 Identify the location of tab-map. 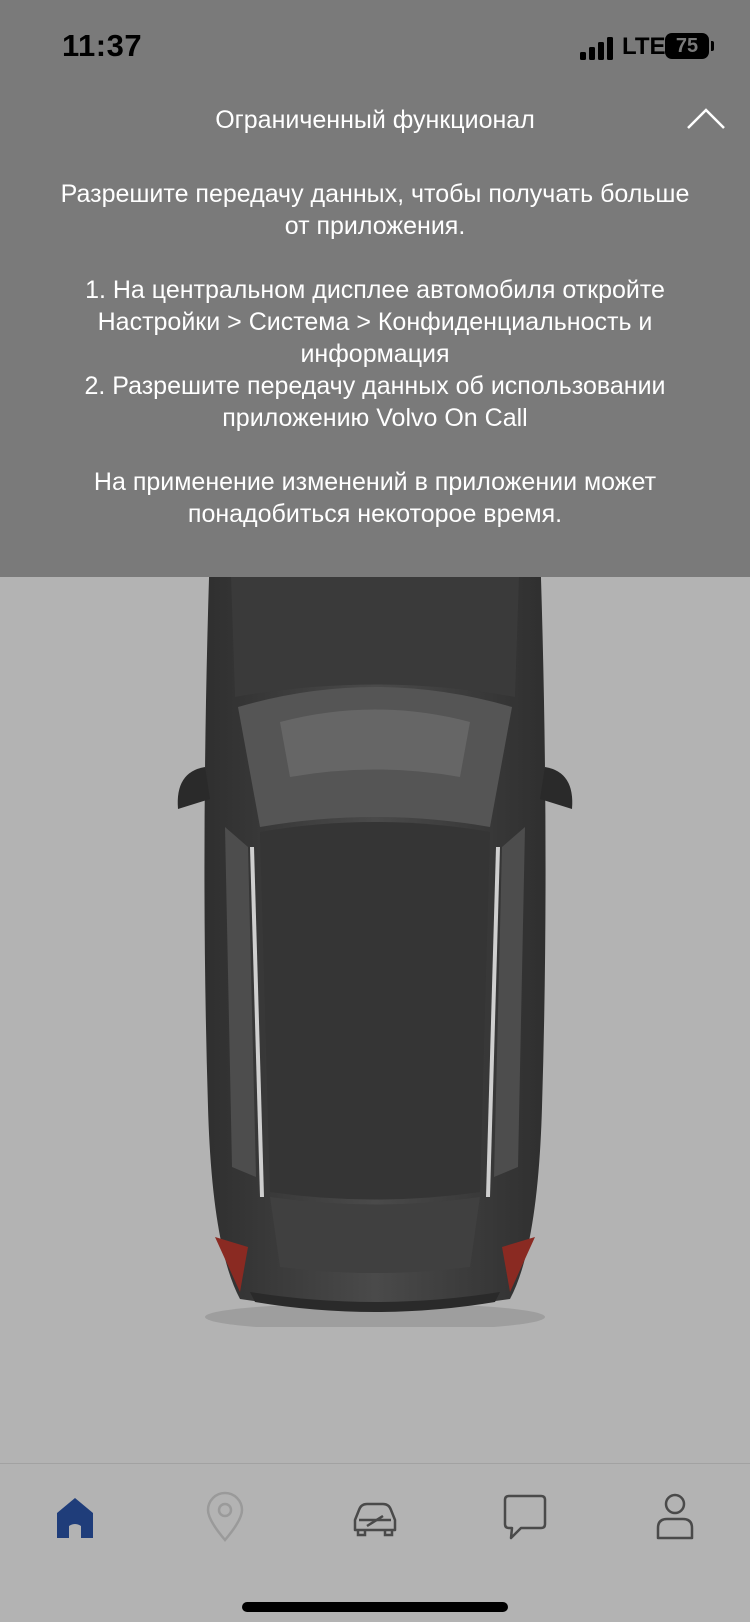
(225, 1516).